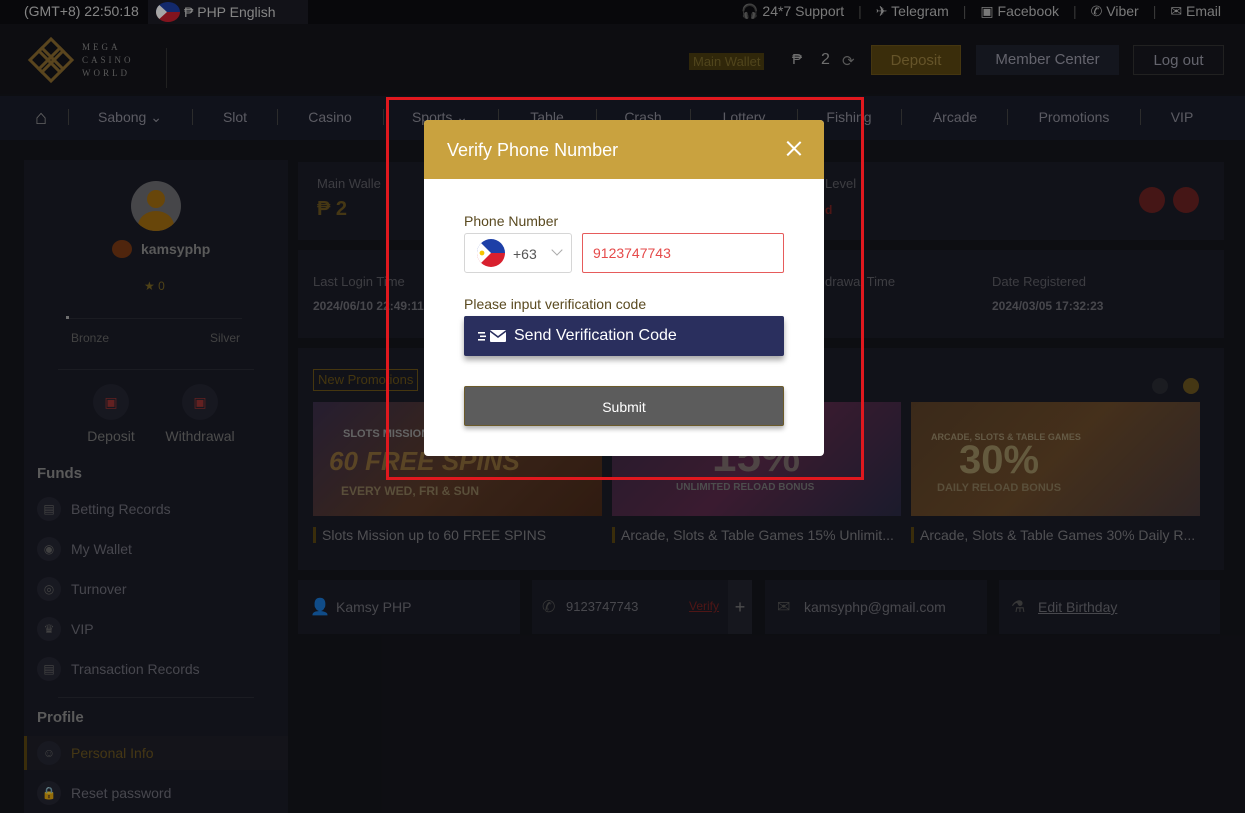 The image size is (1245, 813). Describe the element at coordinates (533, 150) in the screenshot. I see `modal-title: Verify Phone Number` at that location.